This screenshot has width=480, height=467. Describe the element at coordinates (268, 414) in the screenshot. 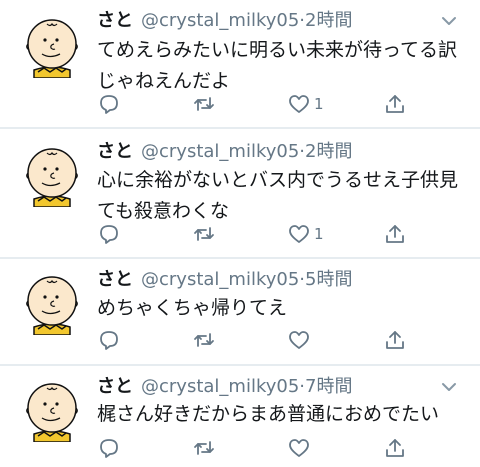

I see `tweet-text: 梶さん好きだからまあ普通におめでたい` at that location.